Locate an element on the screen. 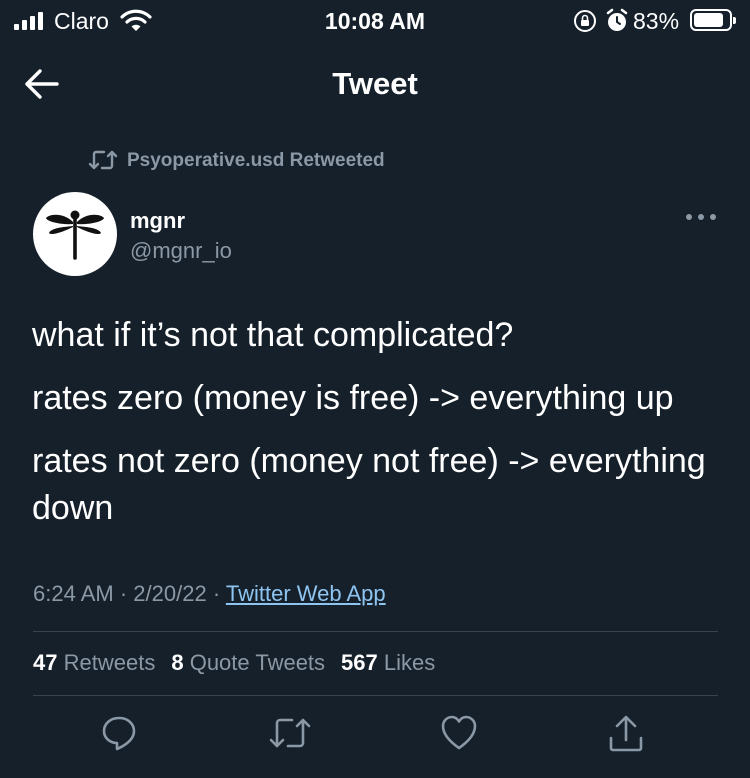  reply-button is located at coordinates (119, 735).